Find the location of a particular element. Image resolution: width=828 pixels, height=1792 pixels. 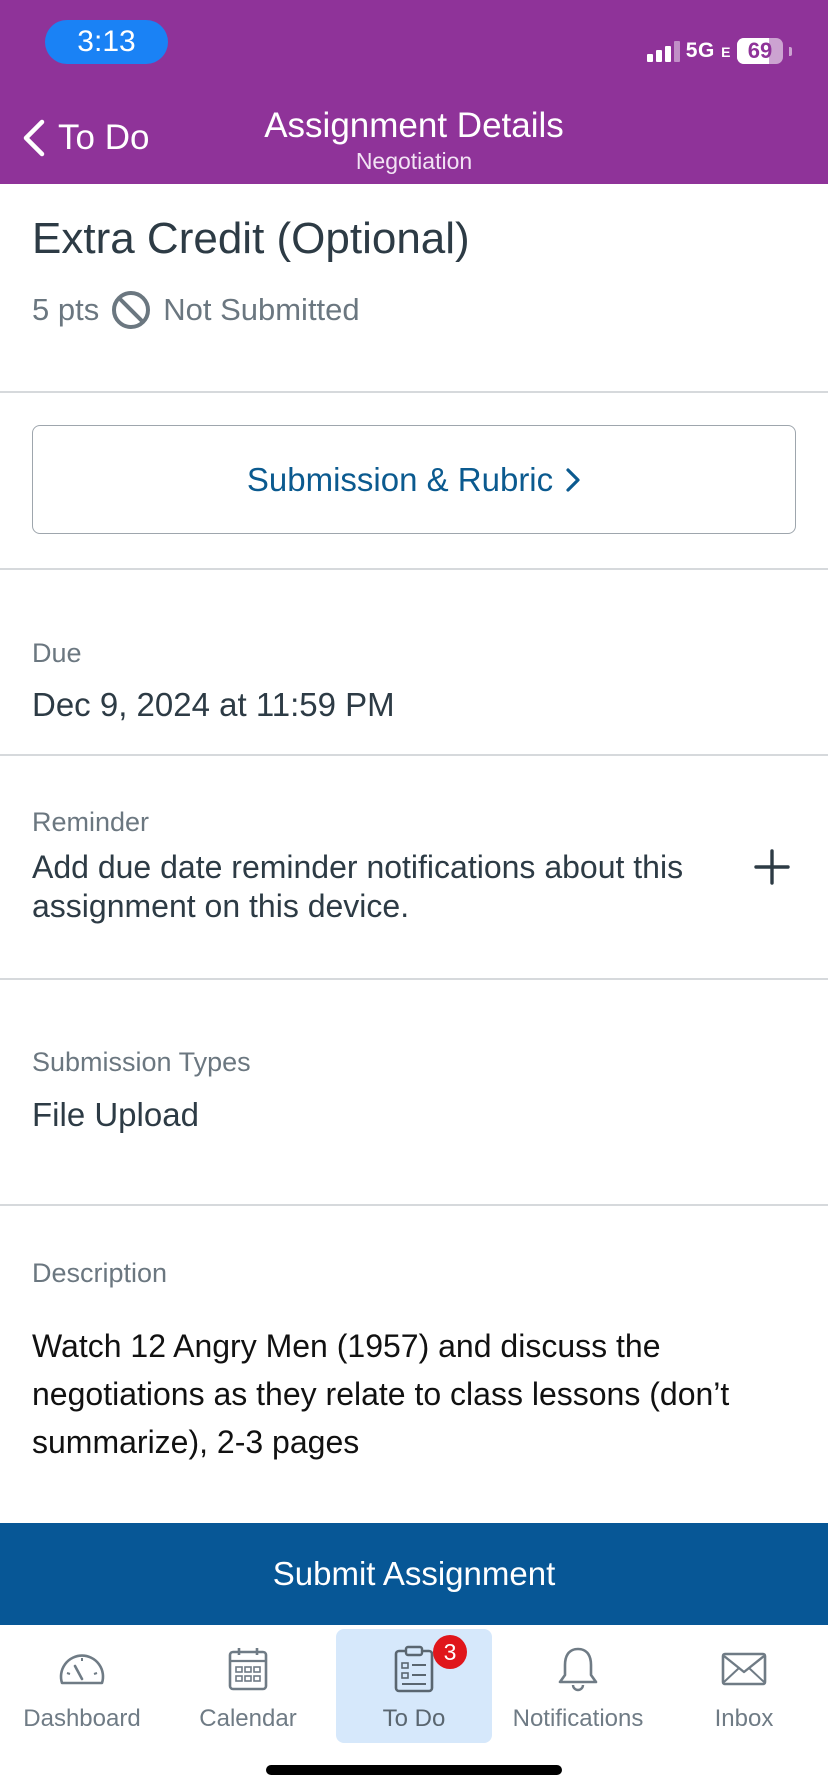

todo-count-badge: 3 is located at coordinates (450, 1652).